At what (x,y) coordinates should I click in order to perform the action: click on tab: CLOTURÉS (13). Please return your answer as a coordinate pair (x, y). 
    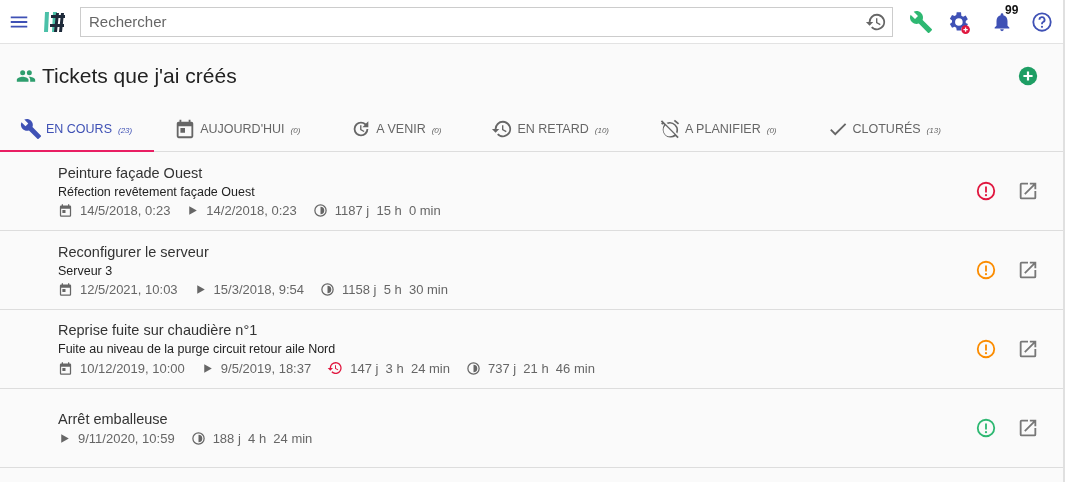
    Looking at the image, I should click on (888, 130).